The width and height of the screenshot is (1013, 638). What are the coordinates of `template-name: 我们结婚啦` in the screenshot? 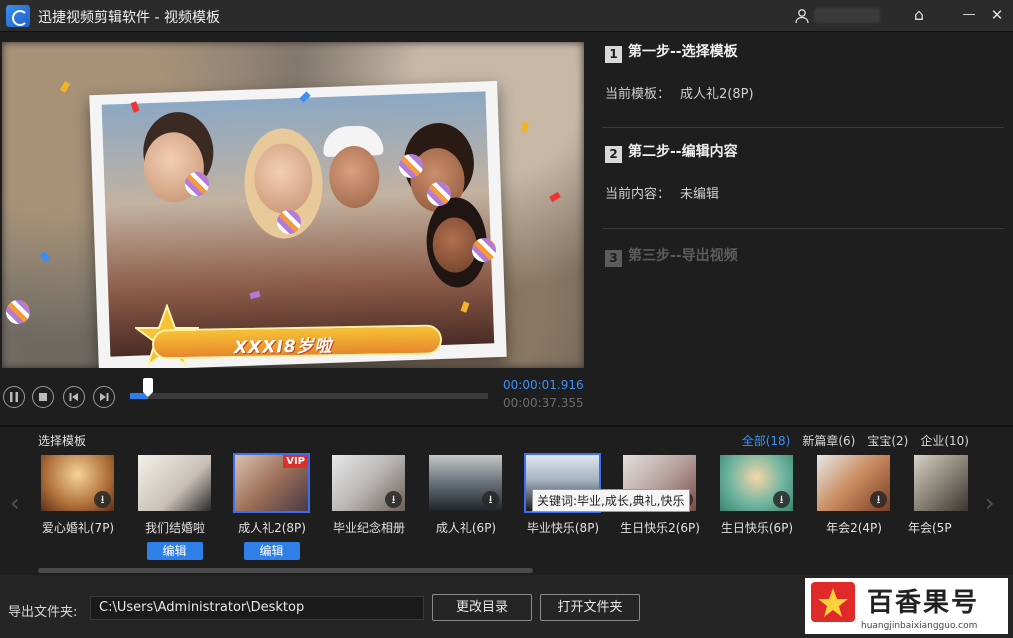 It's located at (174, 528).